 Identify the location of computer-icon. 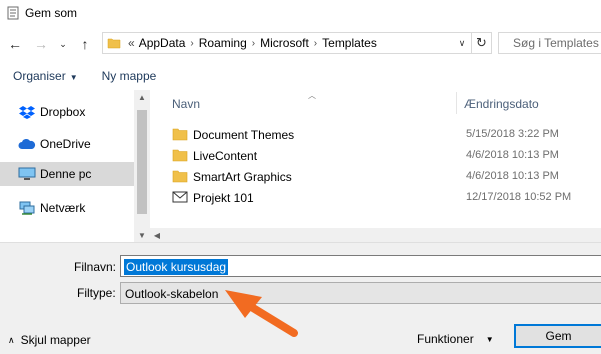
(27, 174).